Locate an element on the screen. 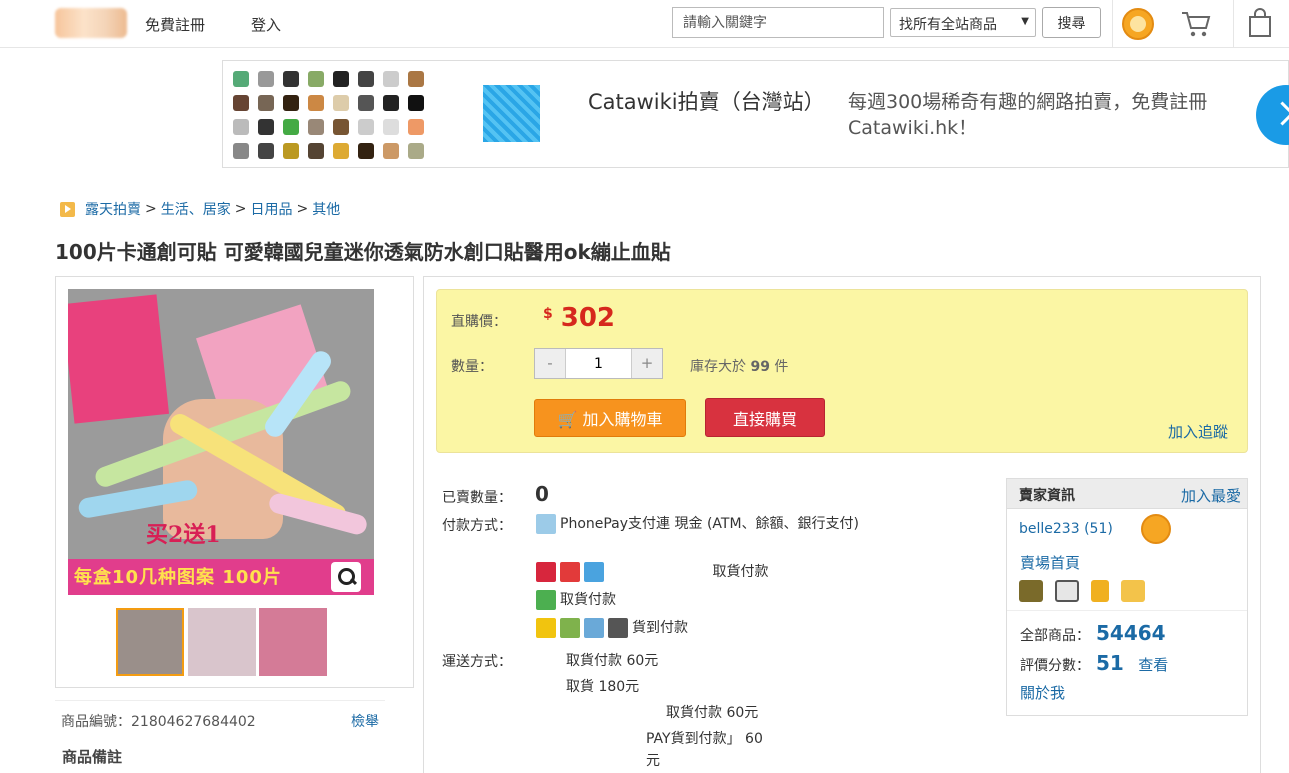 The height and width of the screenshot is (773, 1289). site-logo is located at coordinates (91, 23).